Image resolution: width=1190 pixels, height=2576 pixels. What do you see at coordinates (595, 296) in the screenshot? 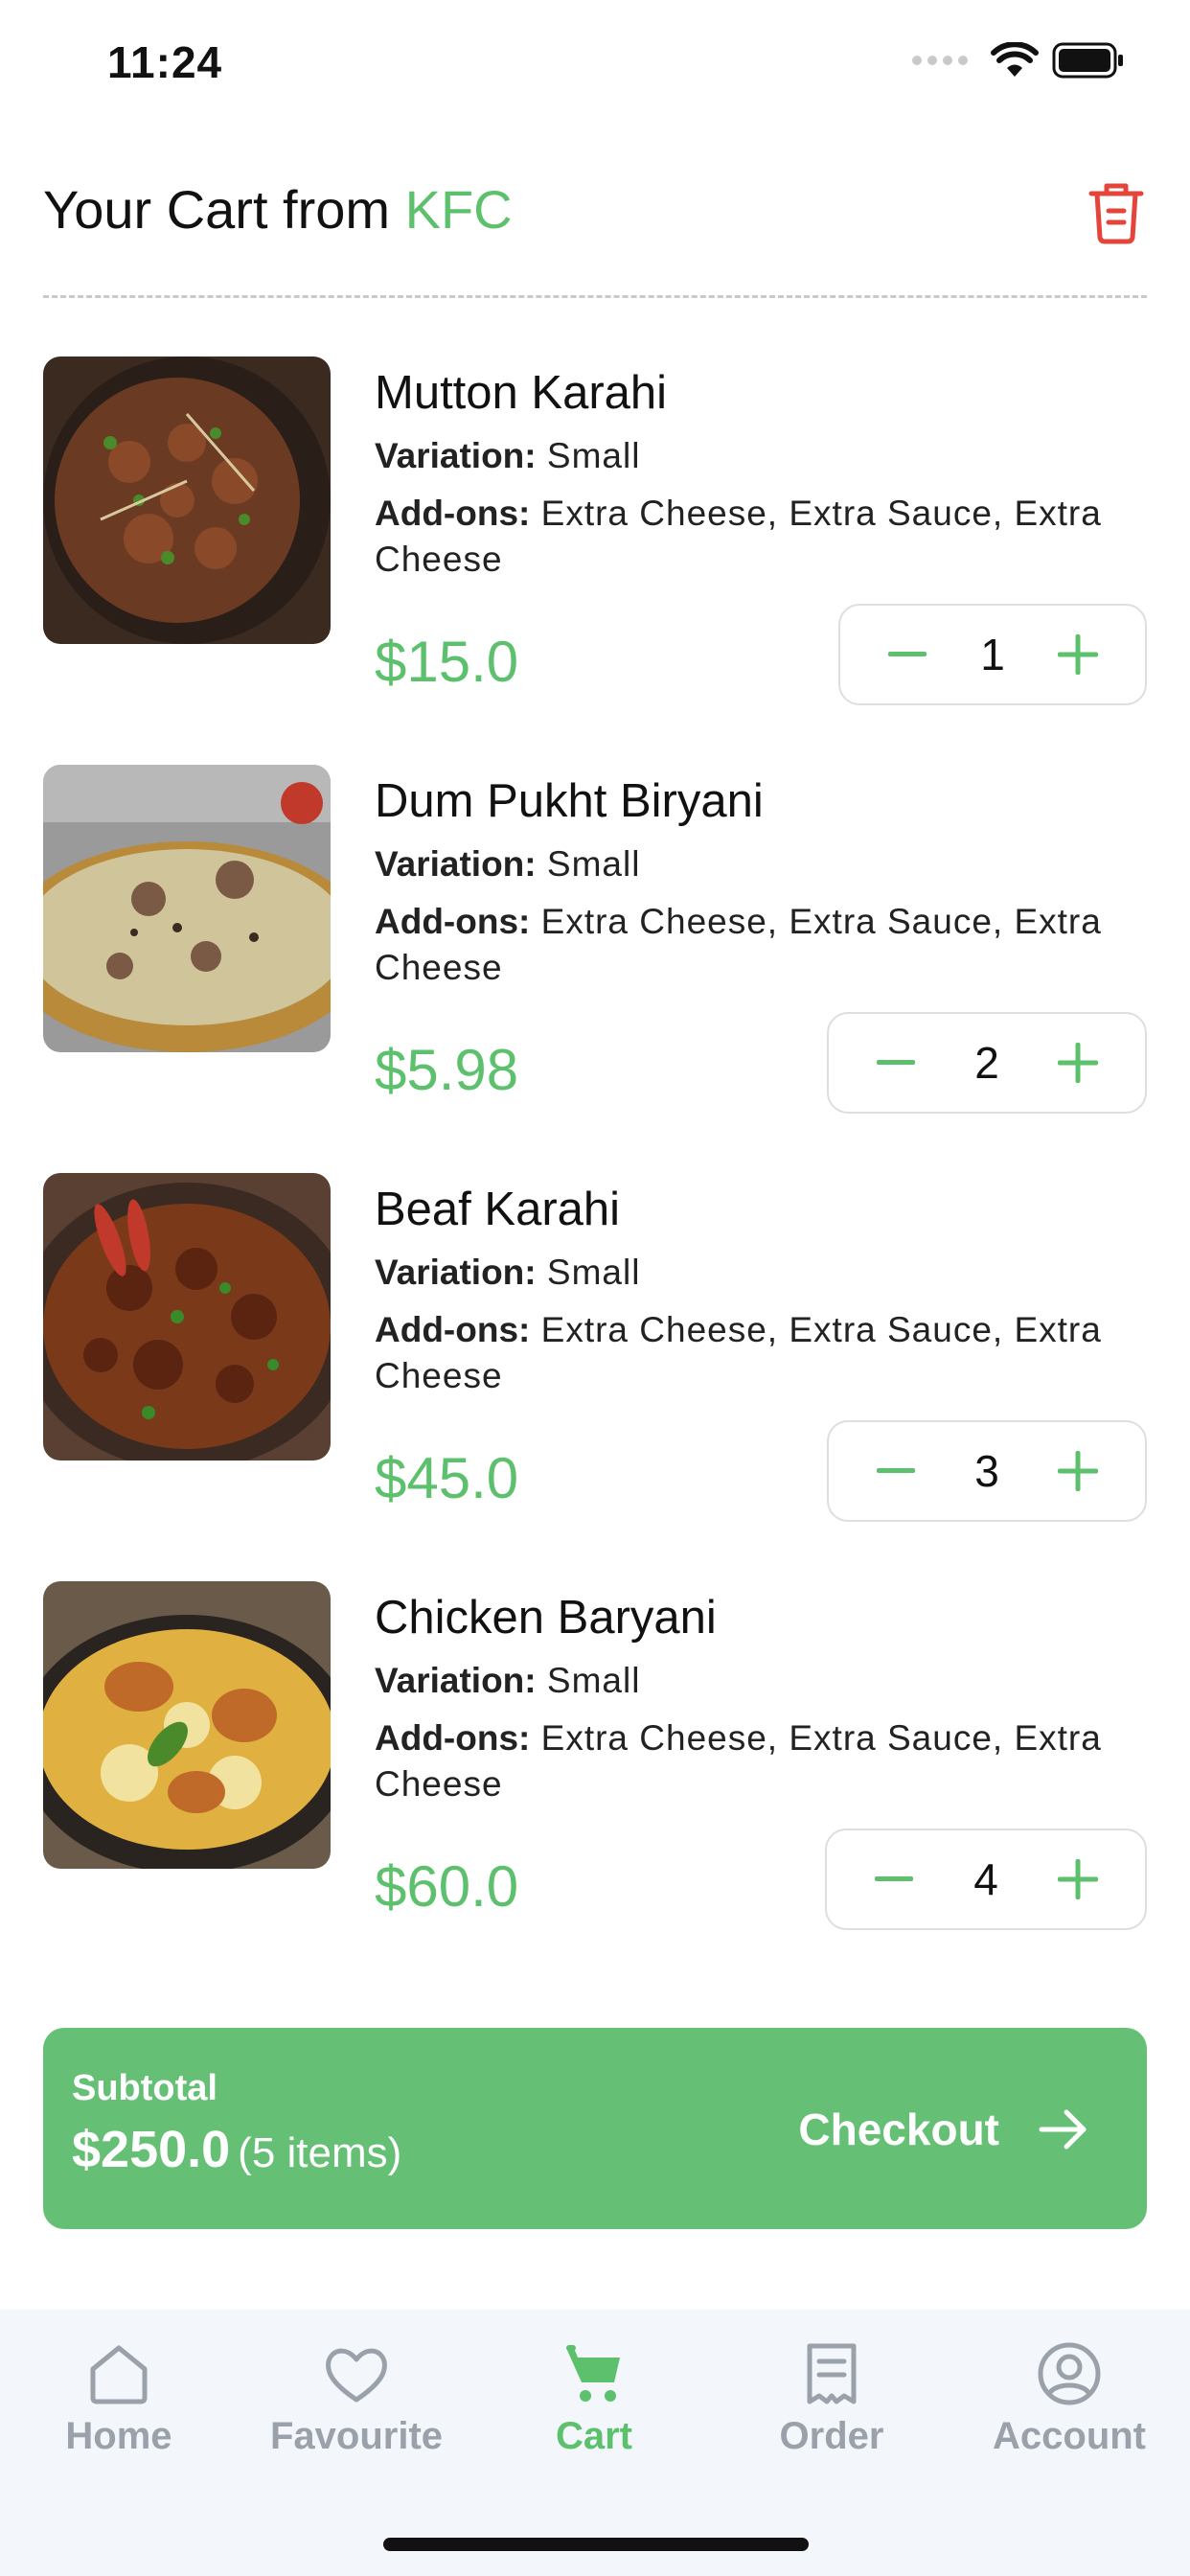
I see `dashed-divider` at bounding box center [595, 296].